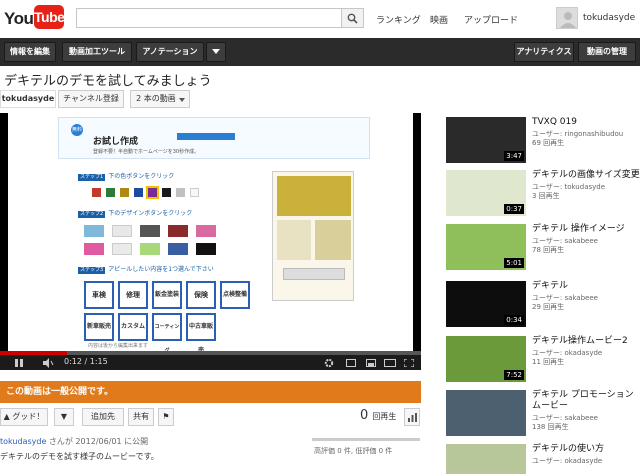 The width and height of the screenshot is (640, 474). Describe the element at coordinates (209, 18) in the screenshot. I see `search-input` at that location.